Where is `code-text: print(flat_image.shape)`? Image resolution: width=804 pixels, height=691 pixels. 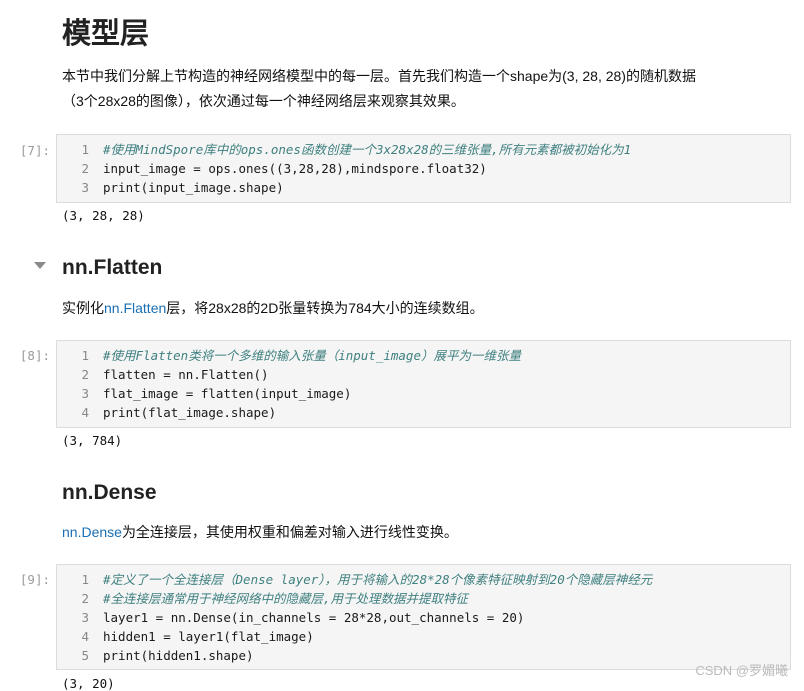 code-text: print(flat_image.shape) is located at coordinates (190, 412).